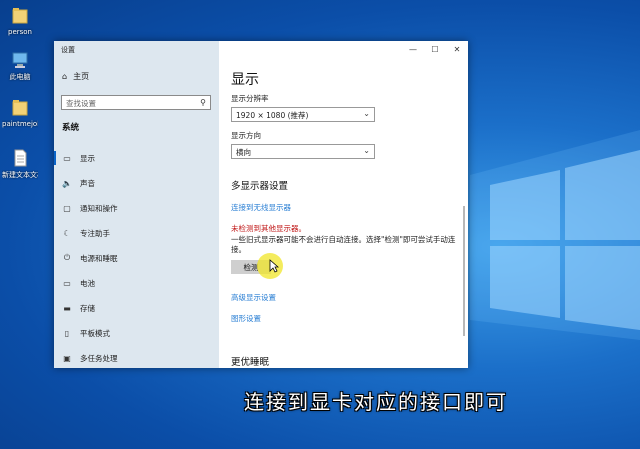  Describe the element at coordinates (250, 98) in the screenshot. I see `resolution-label: 显示分辨率` at that location.